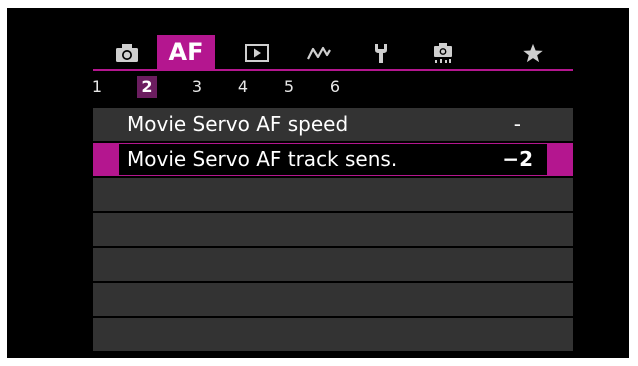 The width and height of the screenshot is (638, 366). I want to click on playback-icon, so click(257, 53).